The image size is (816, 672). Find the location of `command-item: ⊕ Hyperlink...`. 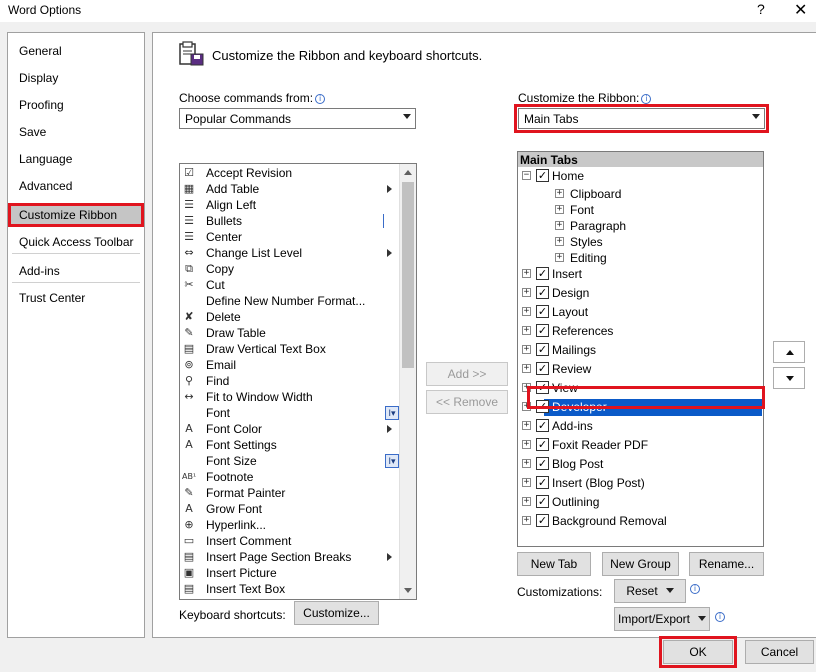

command-item: ⊕ Hyperlink... is located at coordinates (289, 525).